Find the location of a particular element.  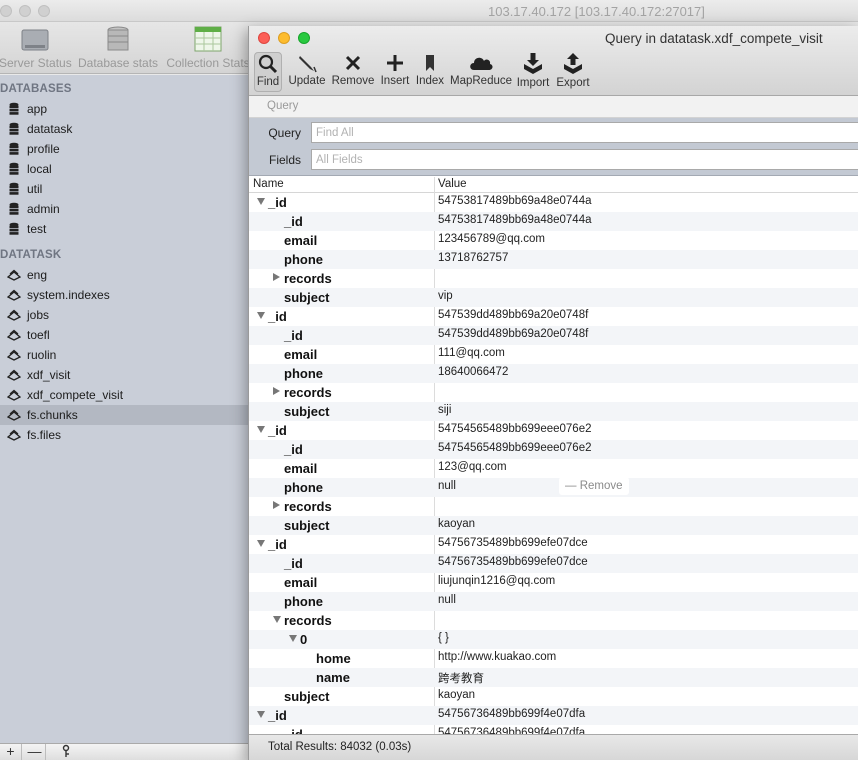

remove-context-hint: — Remove is located at coordinates (594, 486).